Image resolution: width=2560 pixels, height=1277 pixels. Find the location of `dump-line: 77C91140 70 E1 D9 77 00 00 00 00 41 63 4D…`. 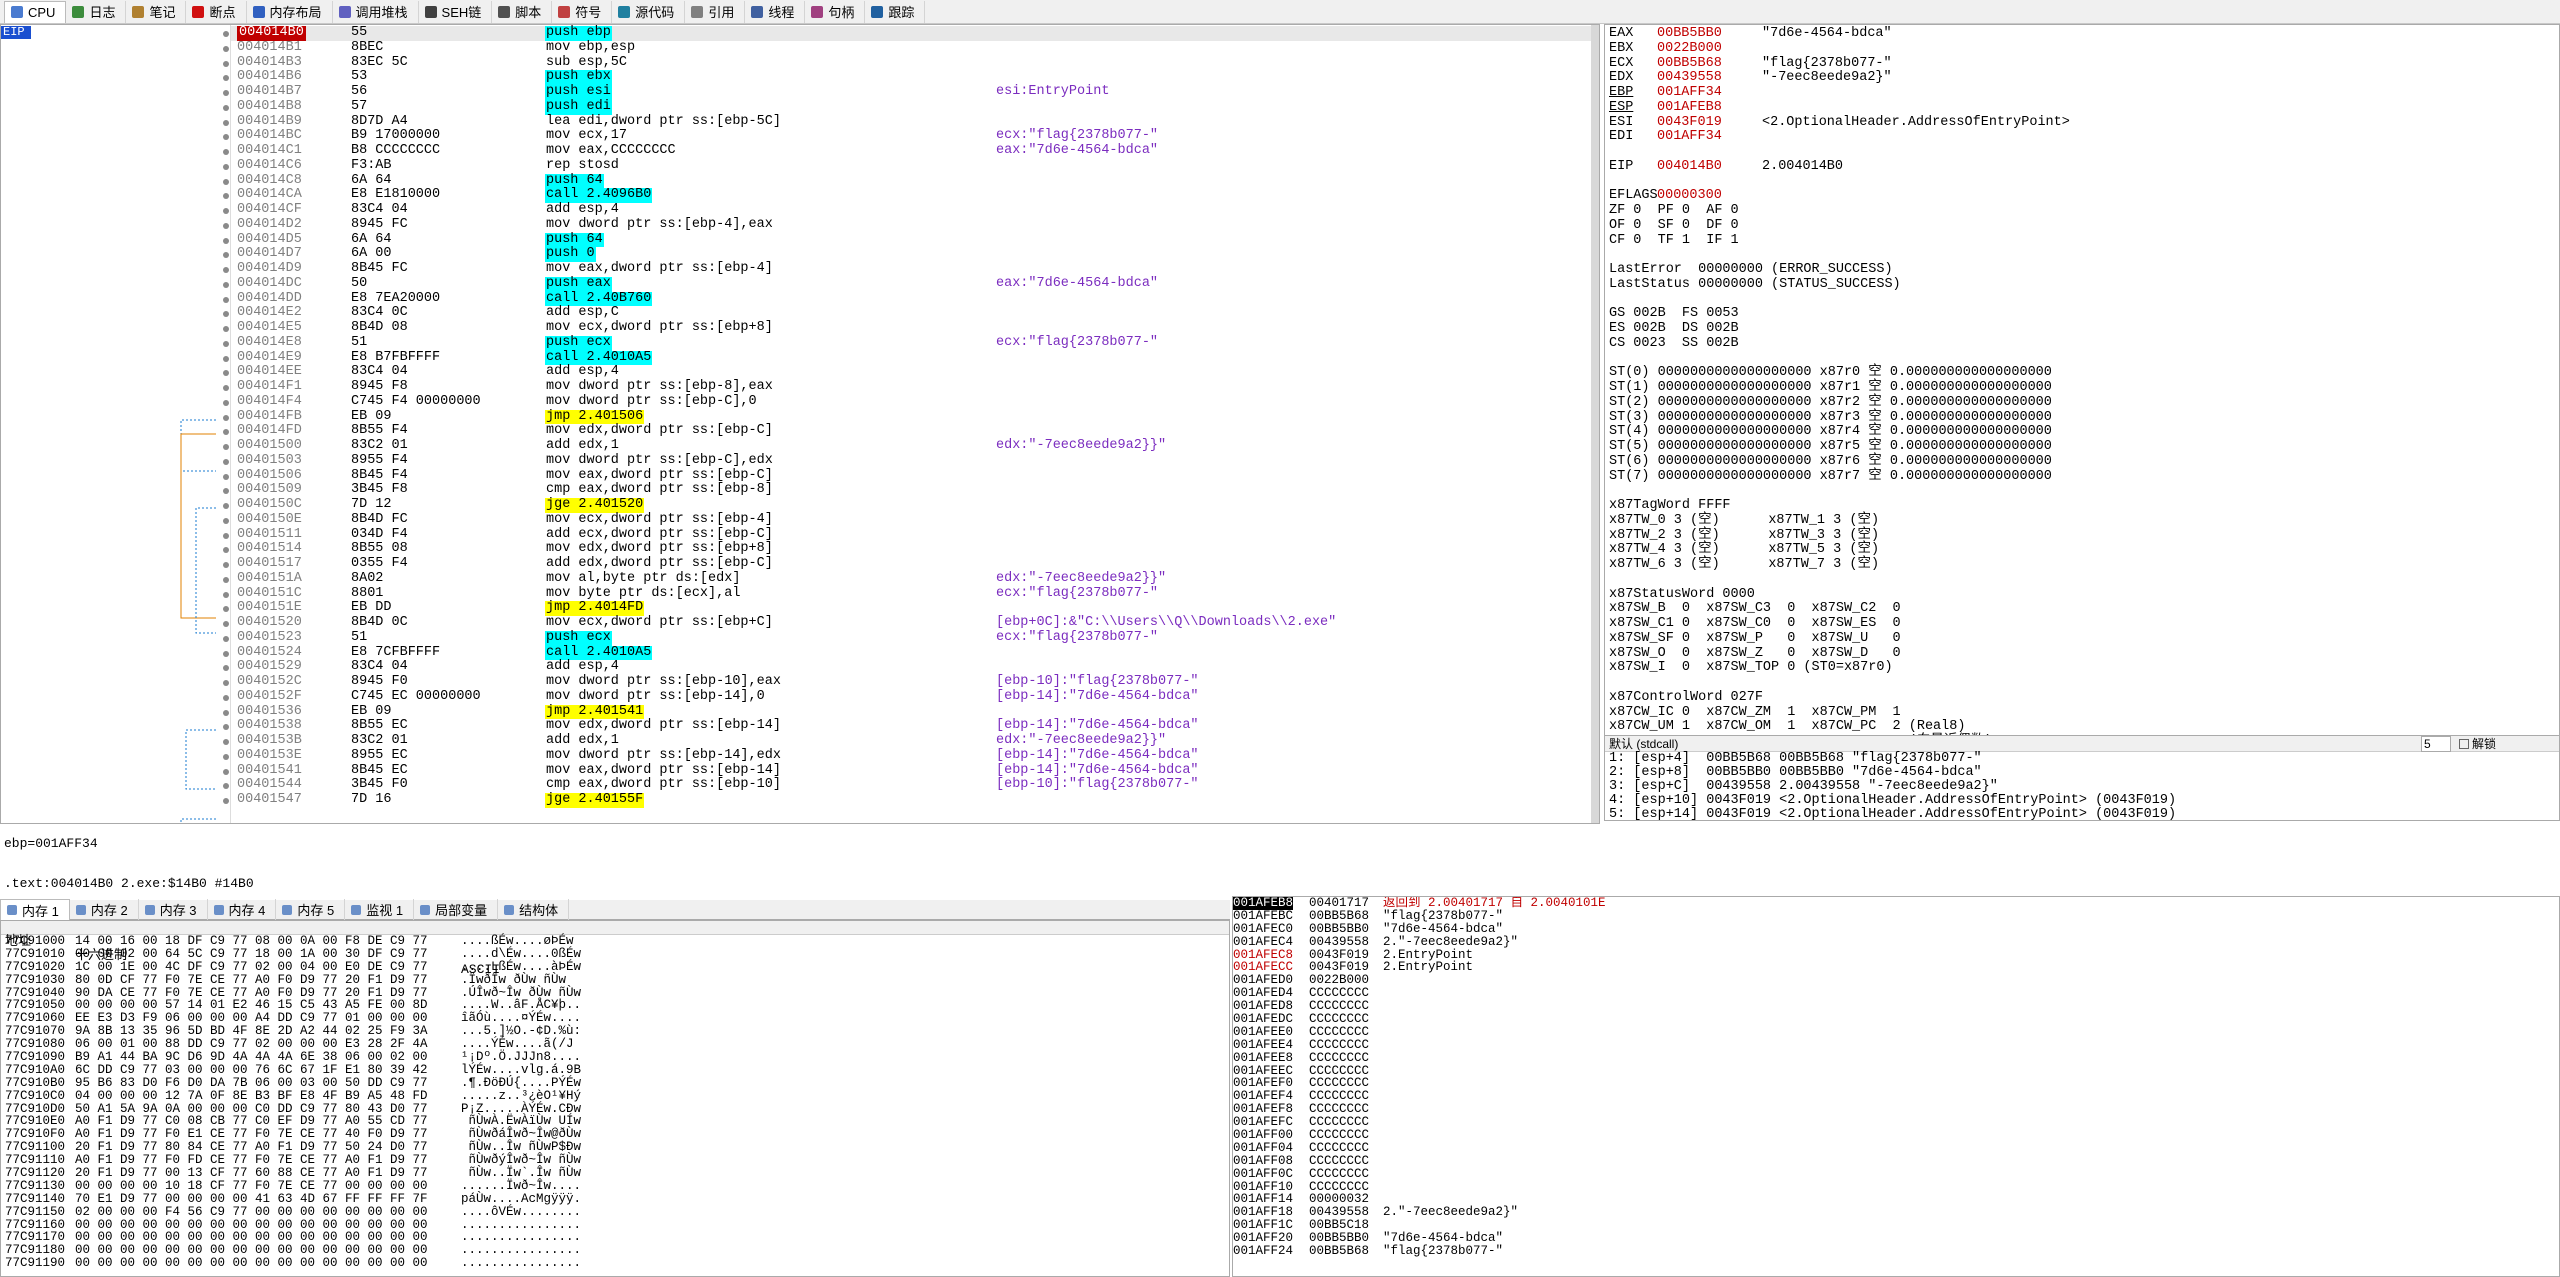

dump-line: 77C91140 70 E1 D9 77 00 00 00 00 41 63 4D… is located at coordinates (615, 1199).